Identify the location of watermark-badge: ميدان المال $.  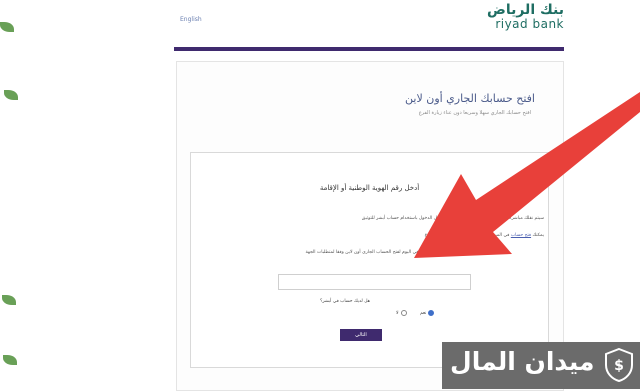
(541, 365).